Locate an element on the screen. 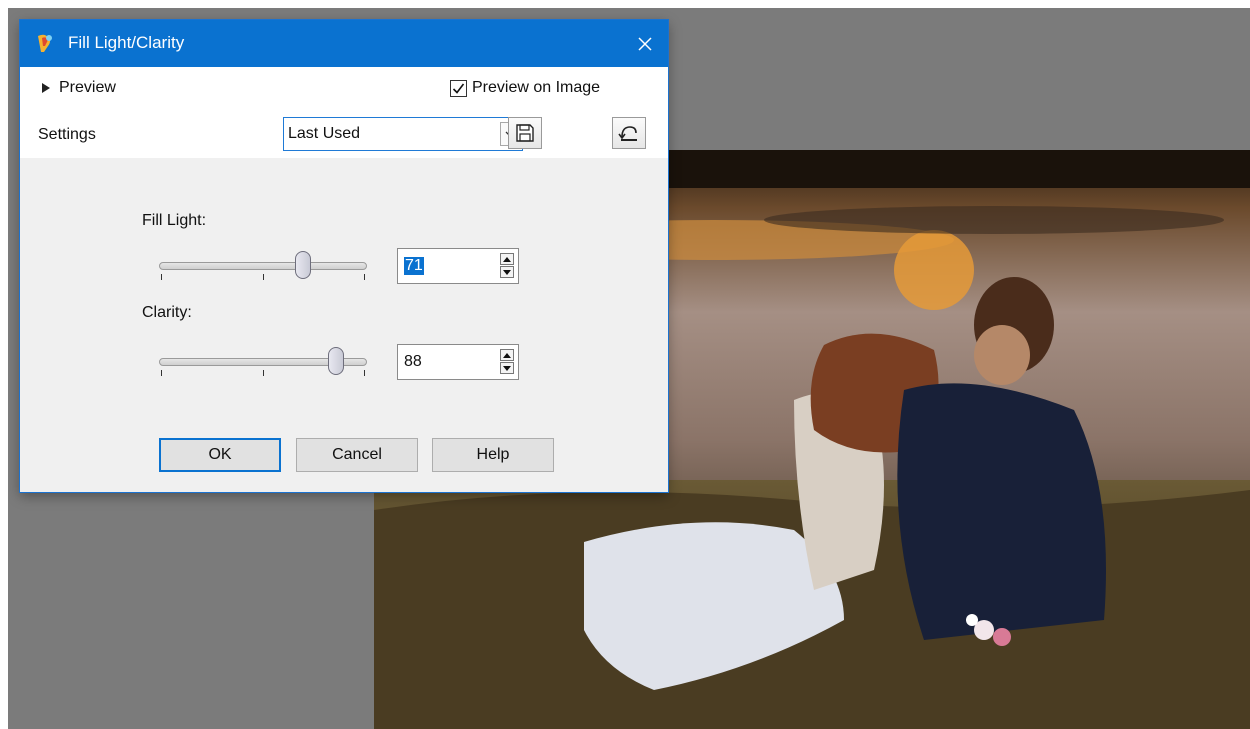  clarity-spin-buttons is located at coordinates (507, 362).